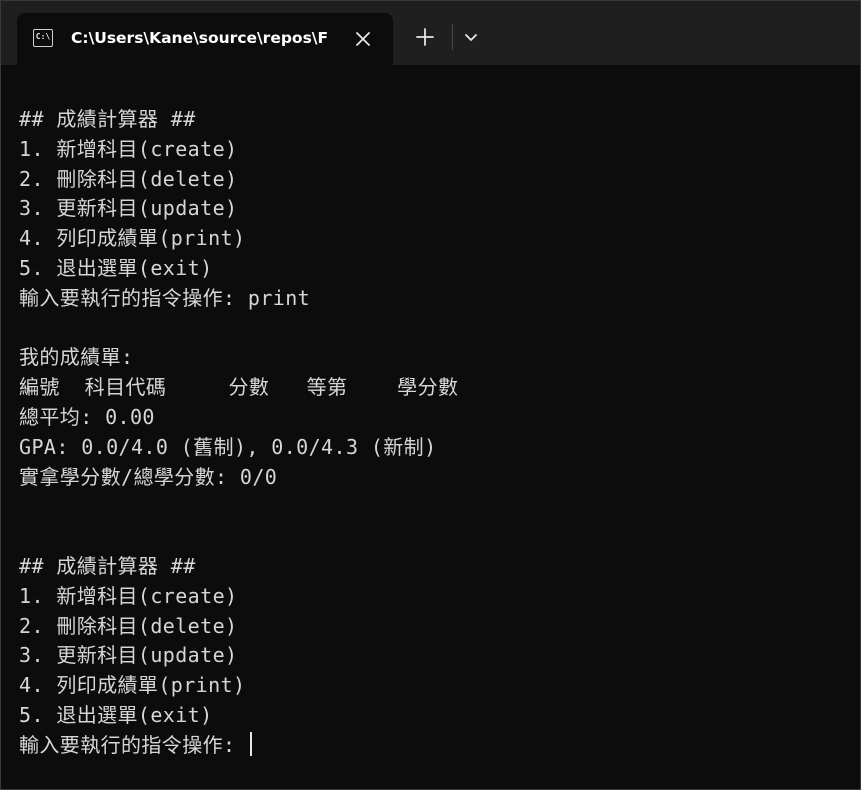 The width and height of the screenshot is (861, 790). Describe the element at coordinates (43, 38) in the screenshot. I see `terminal-icon: C:\` at that location.